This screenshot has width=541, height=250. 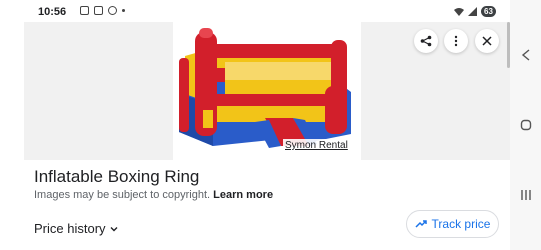 I want to click on back-icon, so click(x=525, y=55).